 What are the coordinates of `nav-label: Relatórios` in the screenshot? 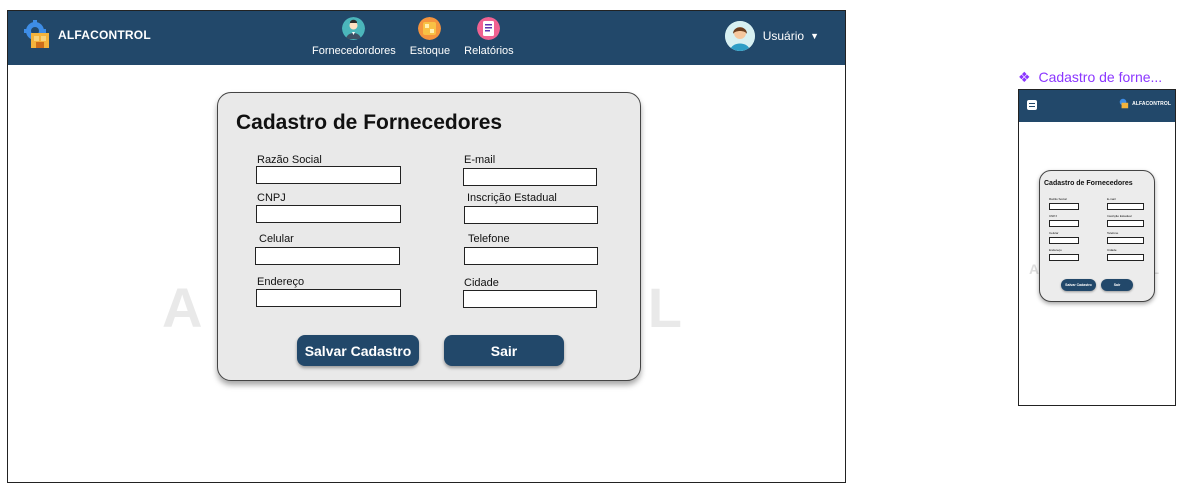 It's located at (489, 51).